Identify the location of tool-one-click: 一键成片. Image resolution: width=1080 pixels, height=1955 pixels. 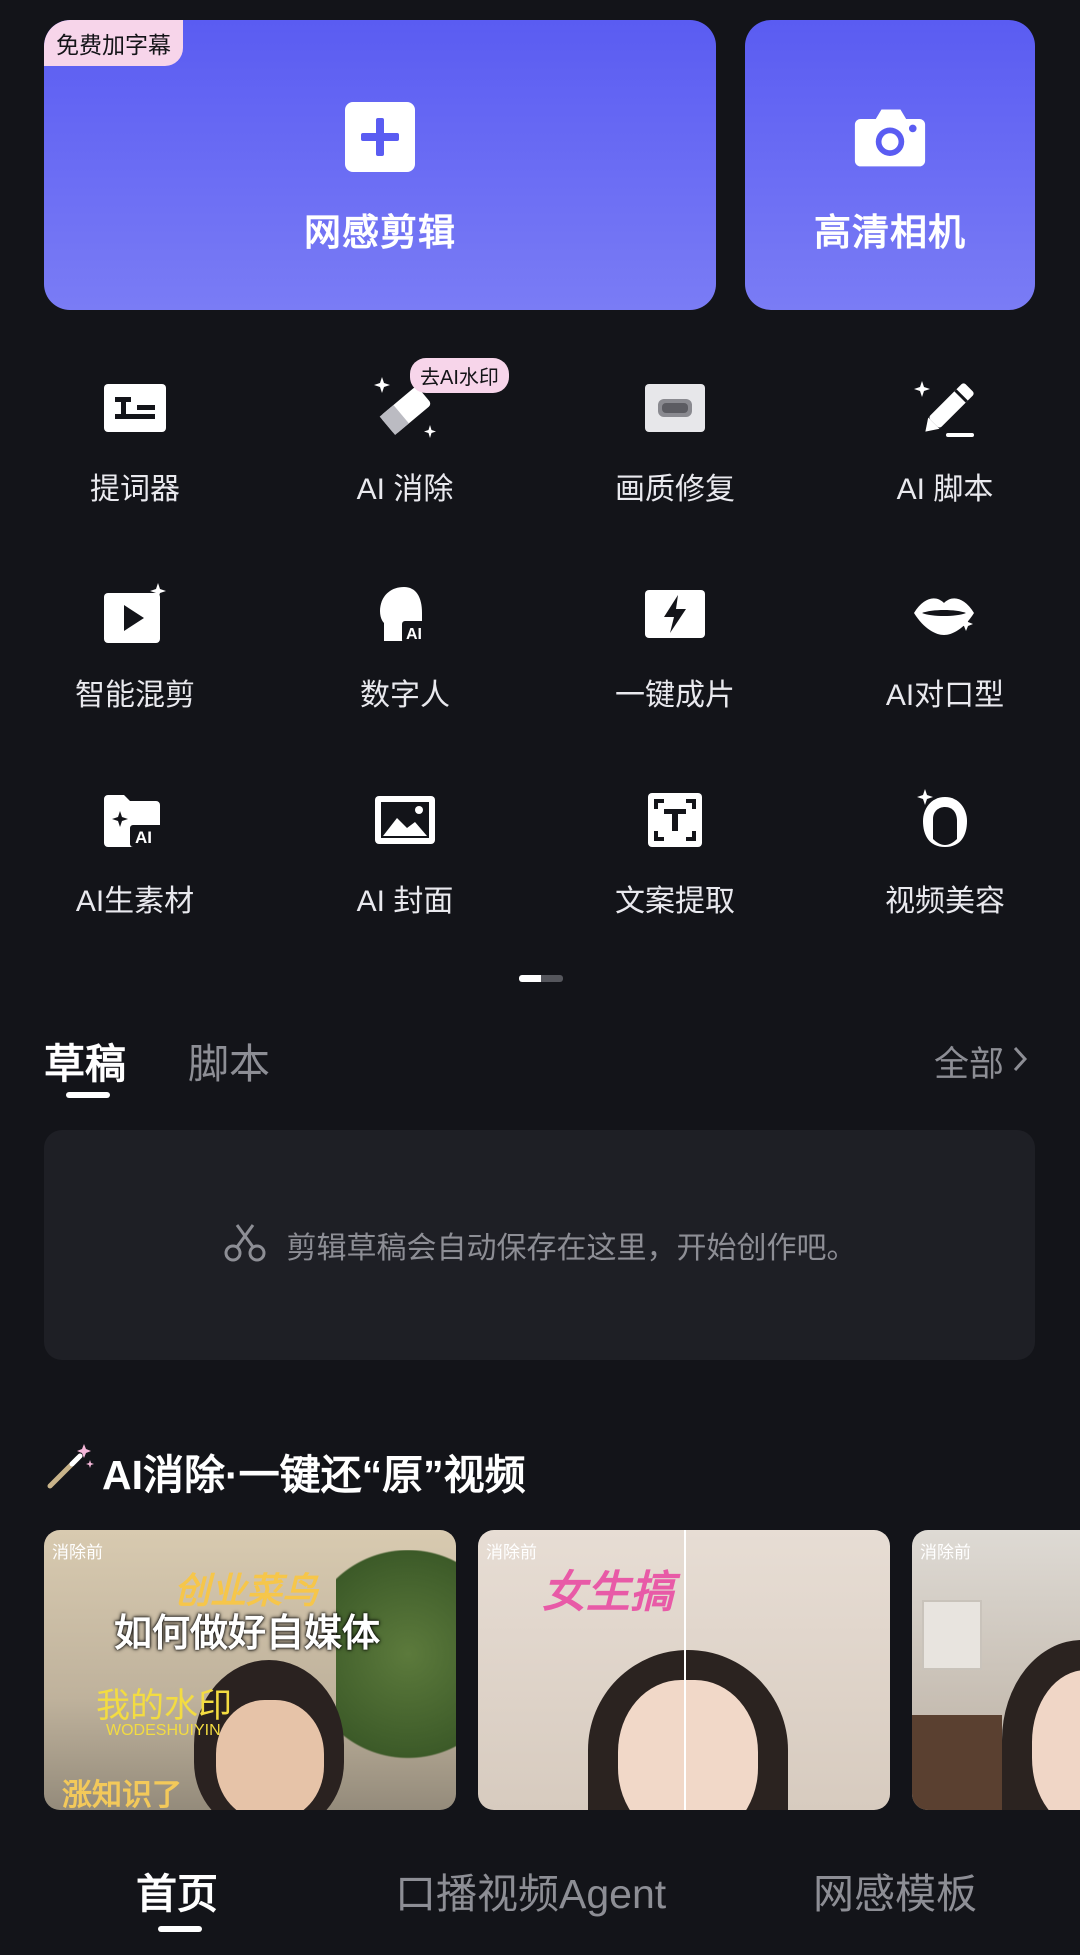
(675, 669).